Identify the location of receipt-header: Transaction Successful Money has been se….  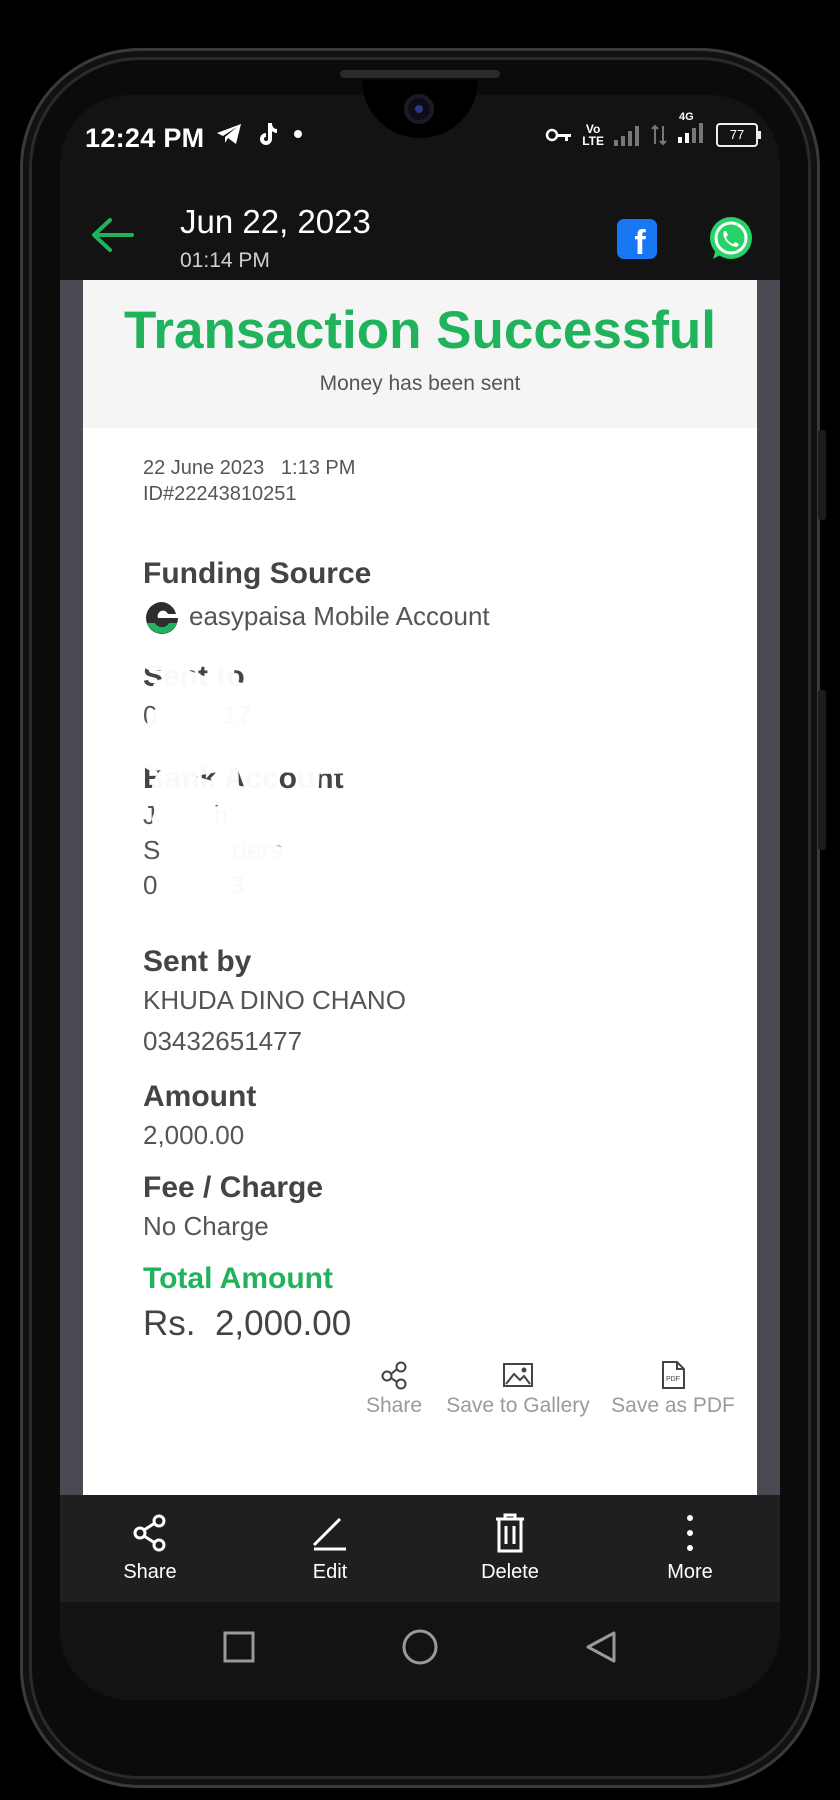
(420, 354).